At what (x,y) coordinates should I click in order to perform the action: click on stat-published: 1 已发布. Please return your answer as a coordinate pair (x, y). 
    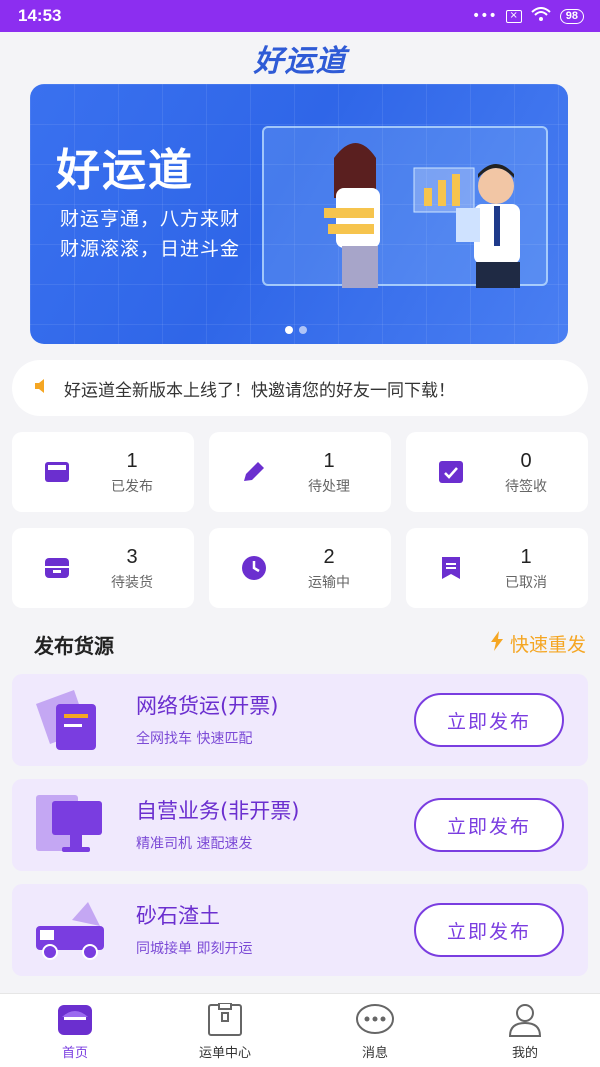
    Looking at the image, I should click on (103, 472).